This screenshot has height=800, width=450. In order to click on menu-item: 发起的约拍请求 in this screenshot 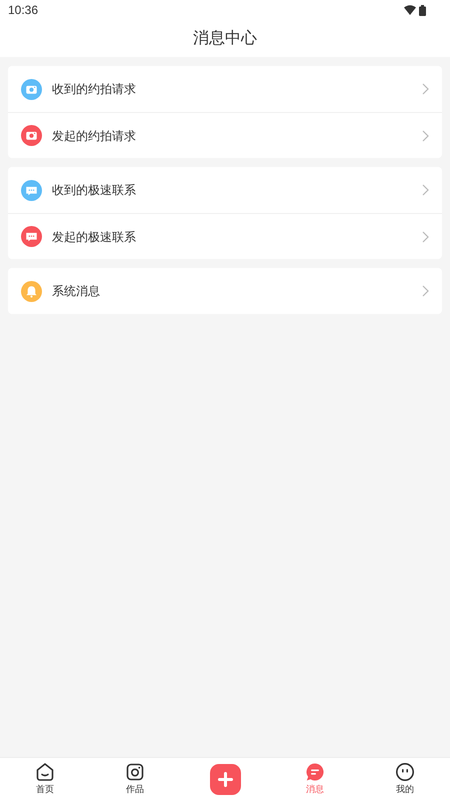, I will do `click(225, 135)`.